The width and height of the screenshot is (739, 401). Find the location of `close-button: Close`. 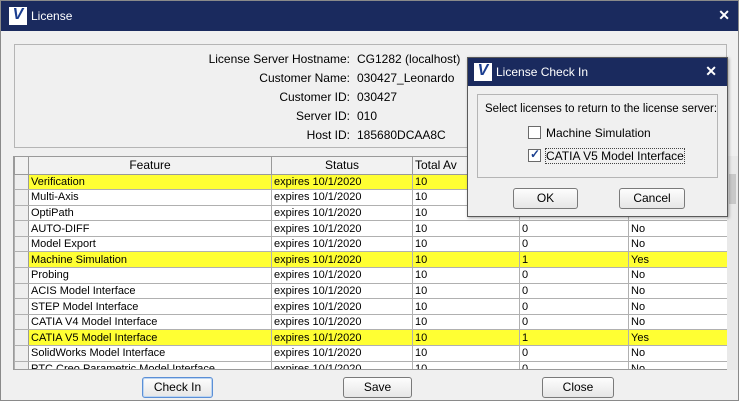

close-button: Close is located at coordinates (578, 387).